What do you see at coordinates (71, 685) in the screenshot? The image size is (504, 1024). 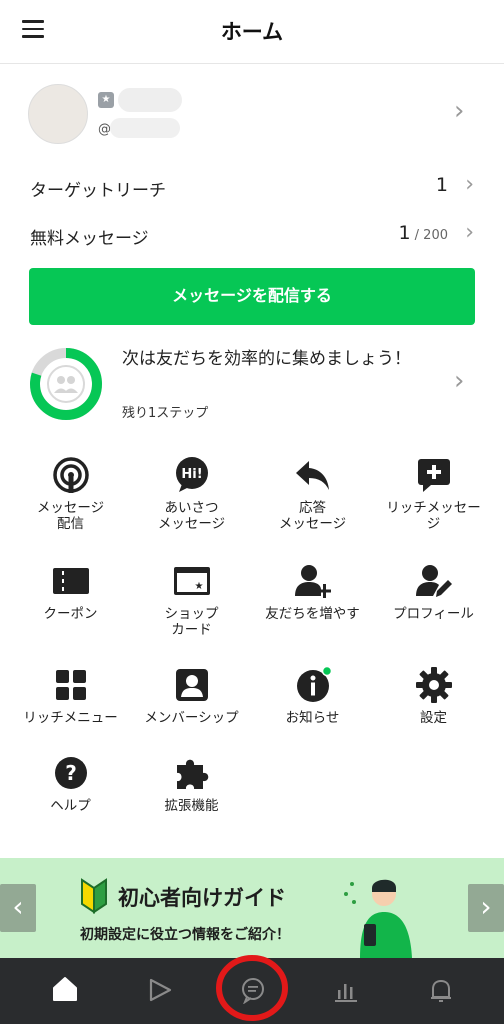 I see `rich-menu-icon` at bounding box center [71, 685].